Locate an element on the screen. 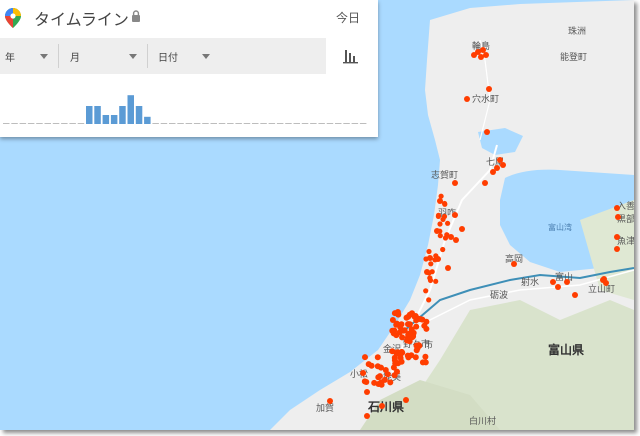 The image size is (640, 436). year-select: 年 is located at coordinates (28, 56).